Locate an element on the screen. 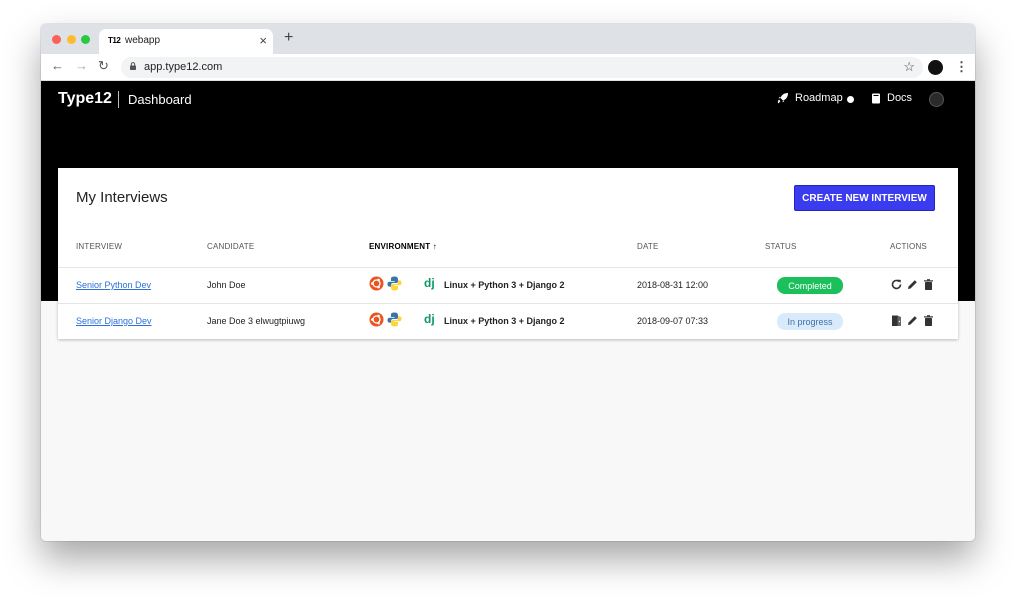 The image size is (1016, 600). roadmap-link: Roadmap is located at coordinates (810, 98).